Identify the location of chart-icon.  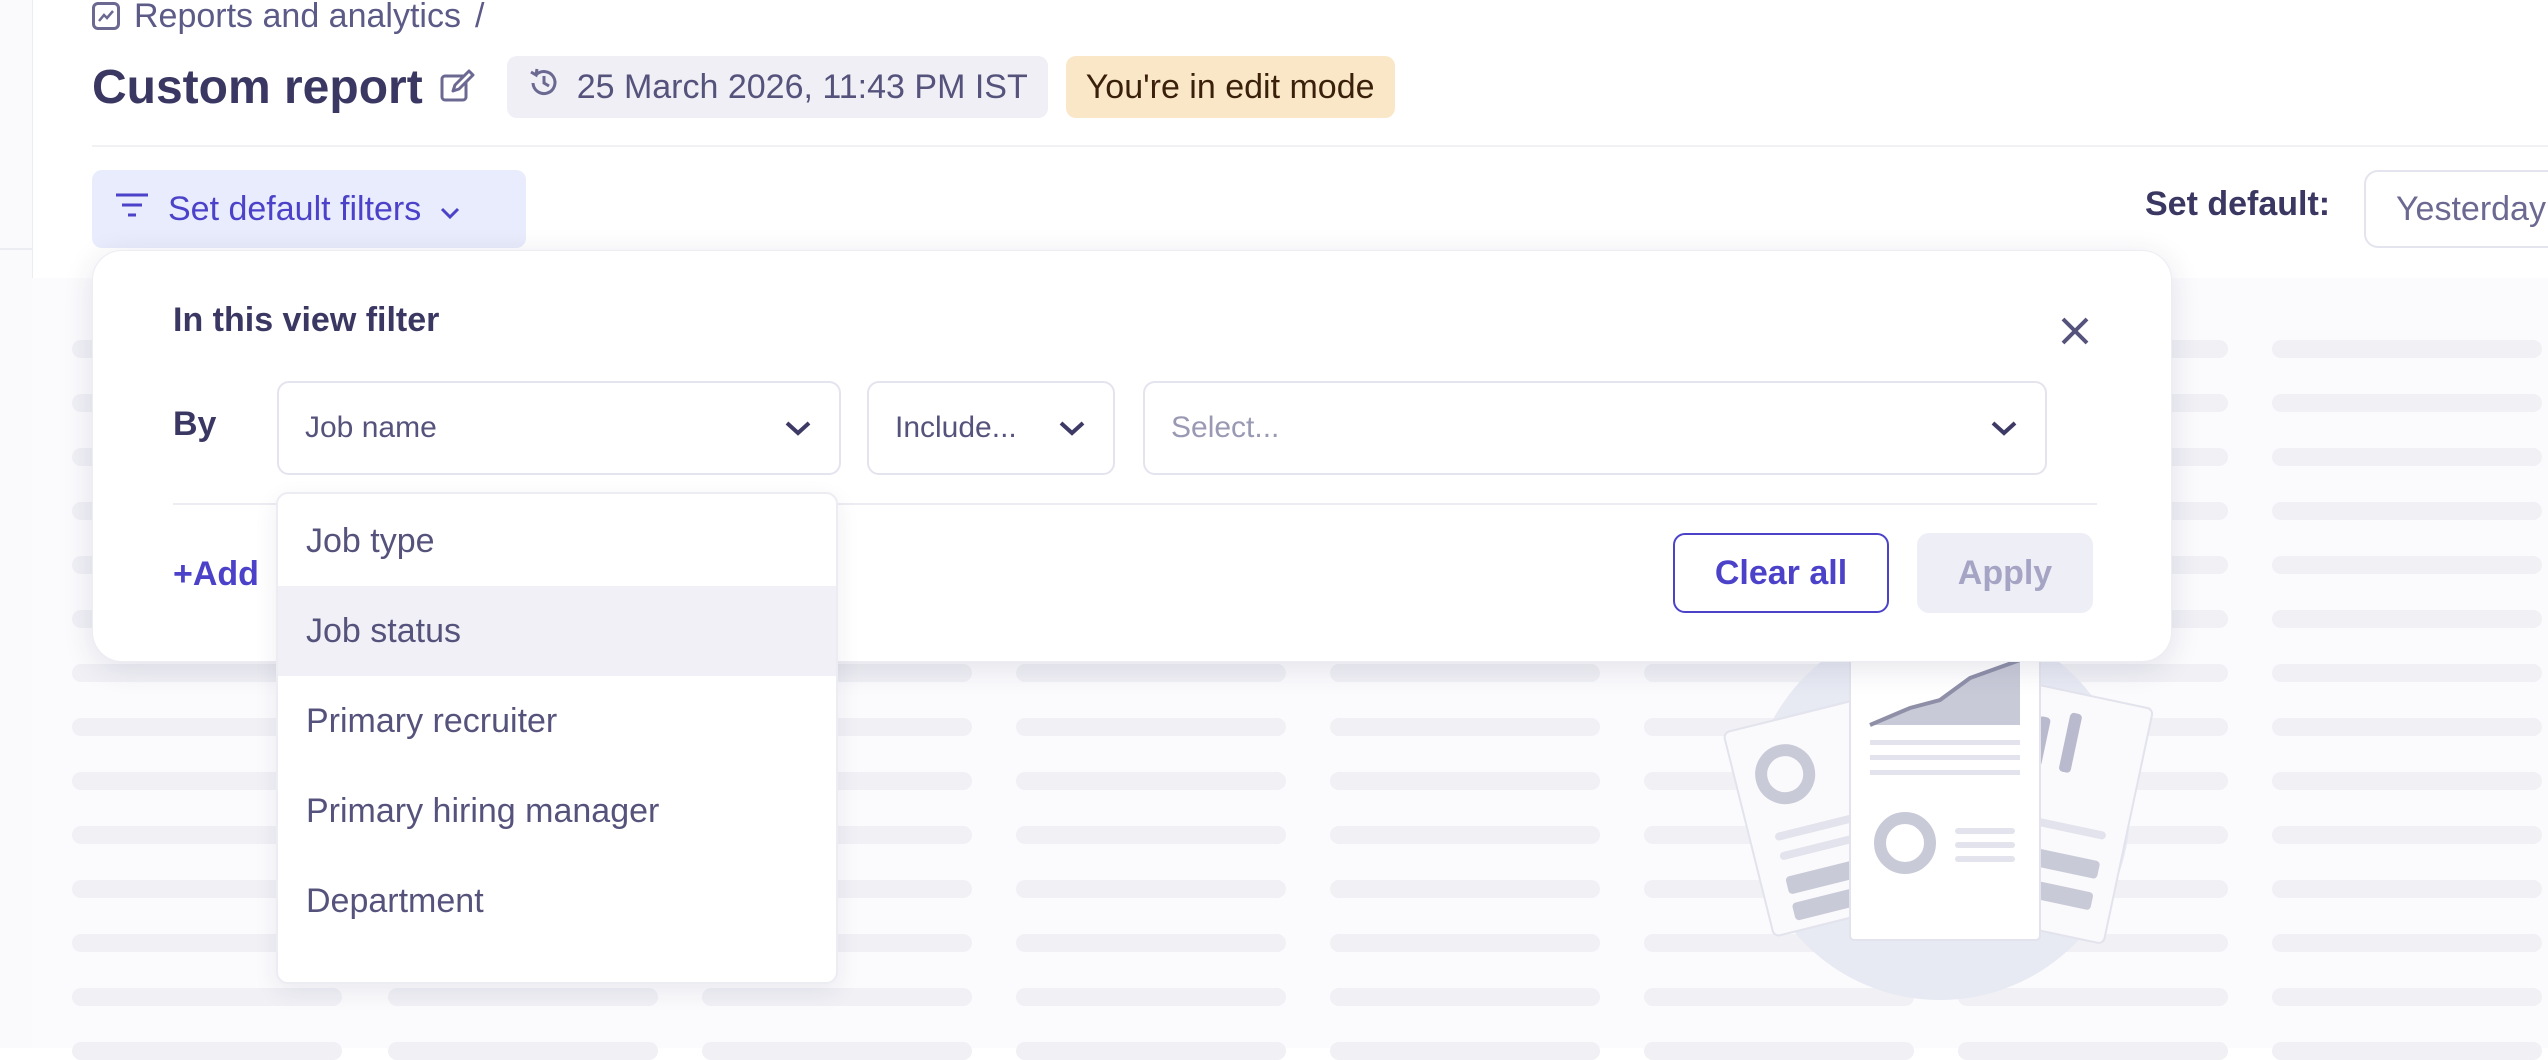
(106, 16).